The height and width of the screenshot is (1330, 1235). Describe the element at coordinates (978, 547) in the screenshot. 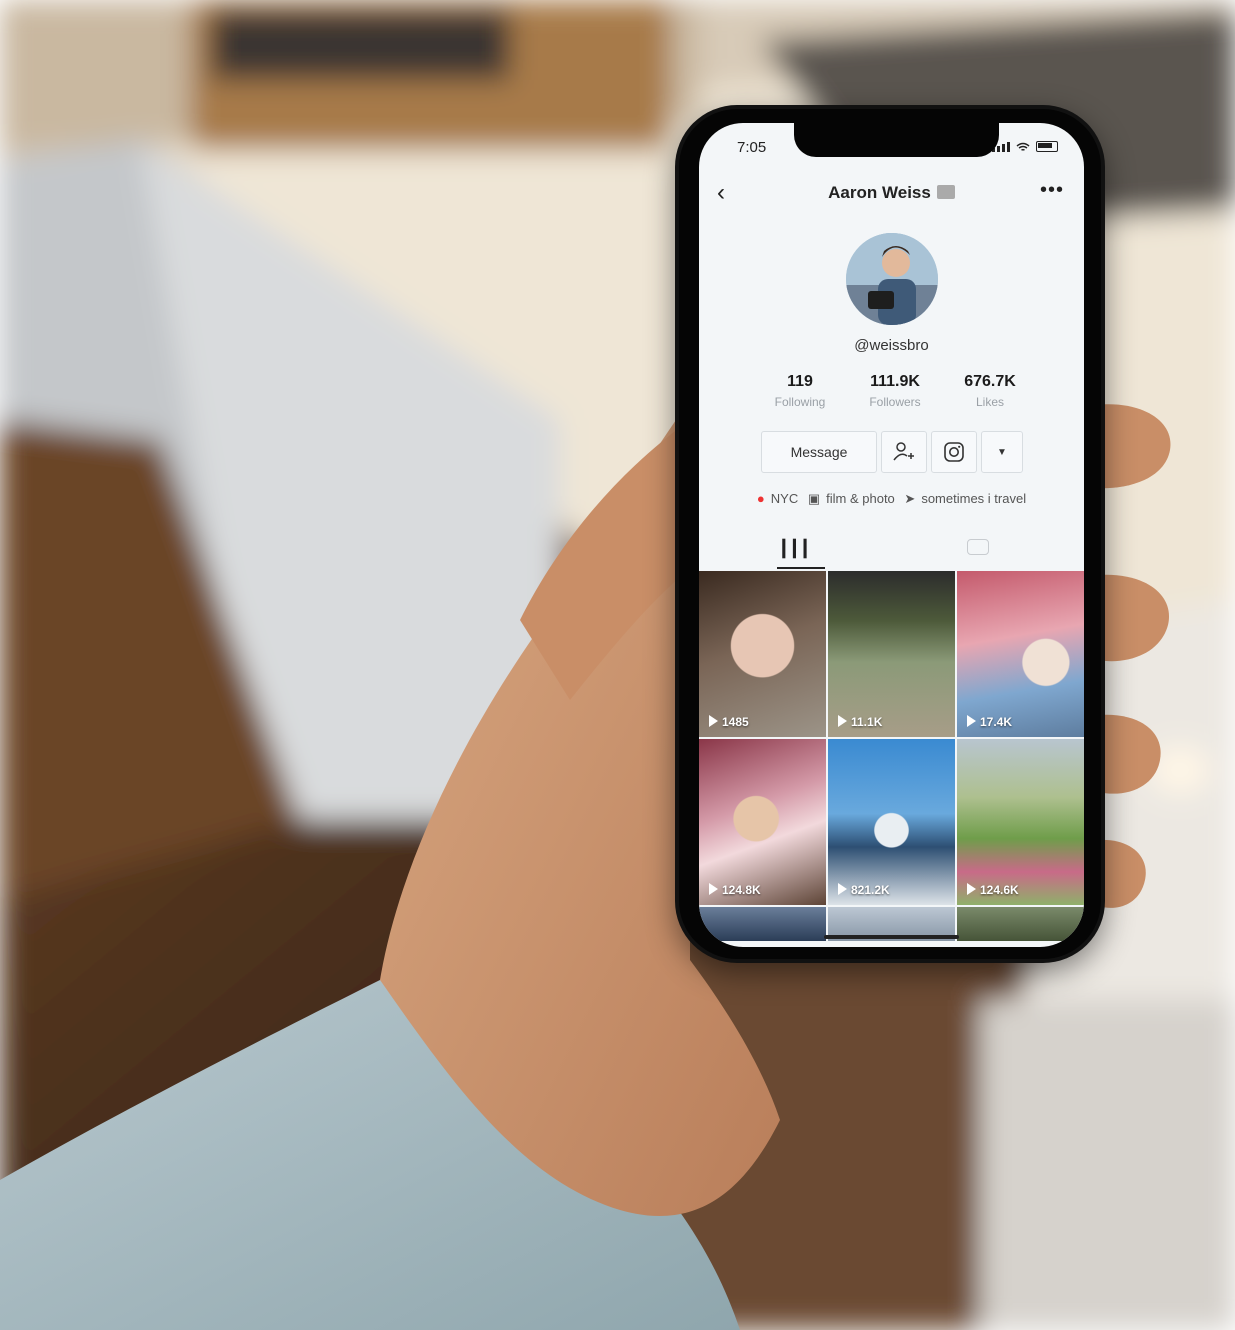

I see `heart-hidden-icon` at that location.